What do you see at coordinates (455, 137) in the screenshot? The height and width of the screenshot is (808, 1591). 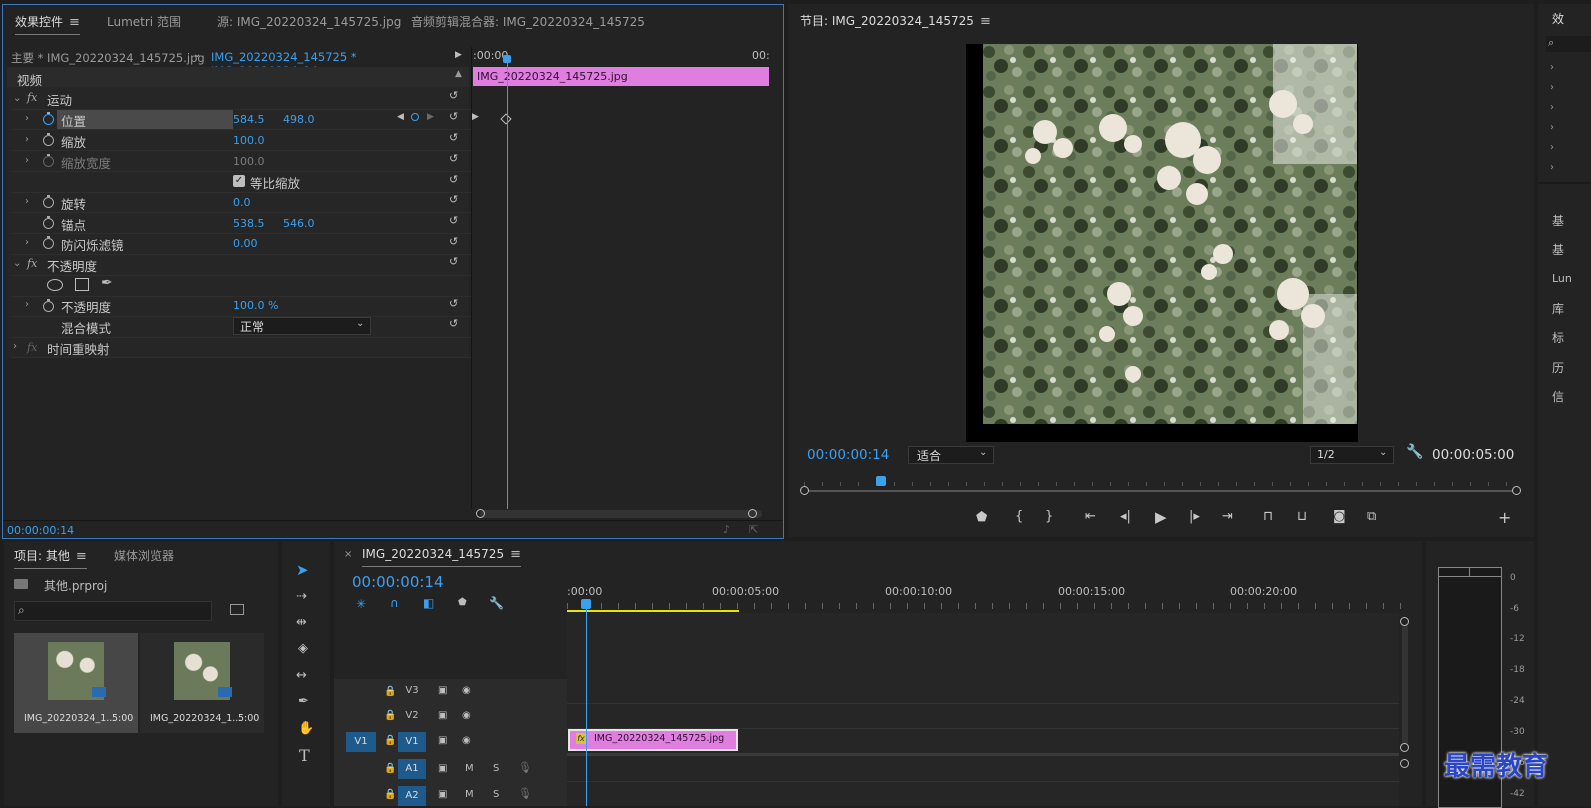 I see `reset-scale-icon: ↺` at bounding box center [455, 137].